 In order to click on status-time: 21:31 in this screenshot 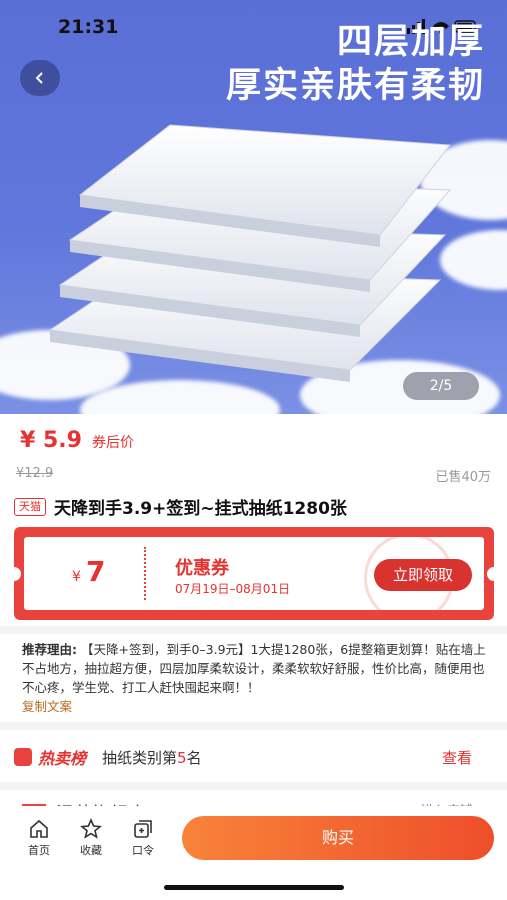, I will do `click(88, 27)`.